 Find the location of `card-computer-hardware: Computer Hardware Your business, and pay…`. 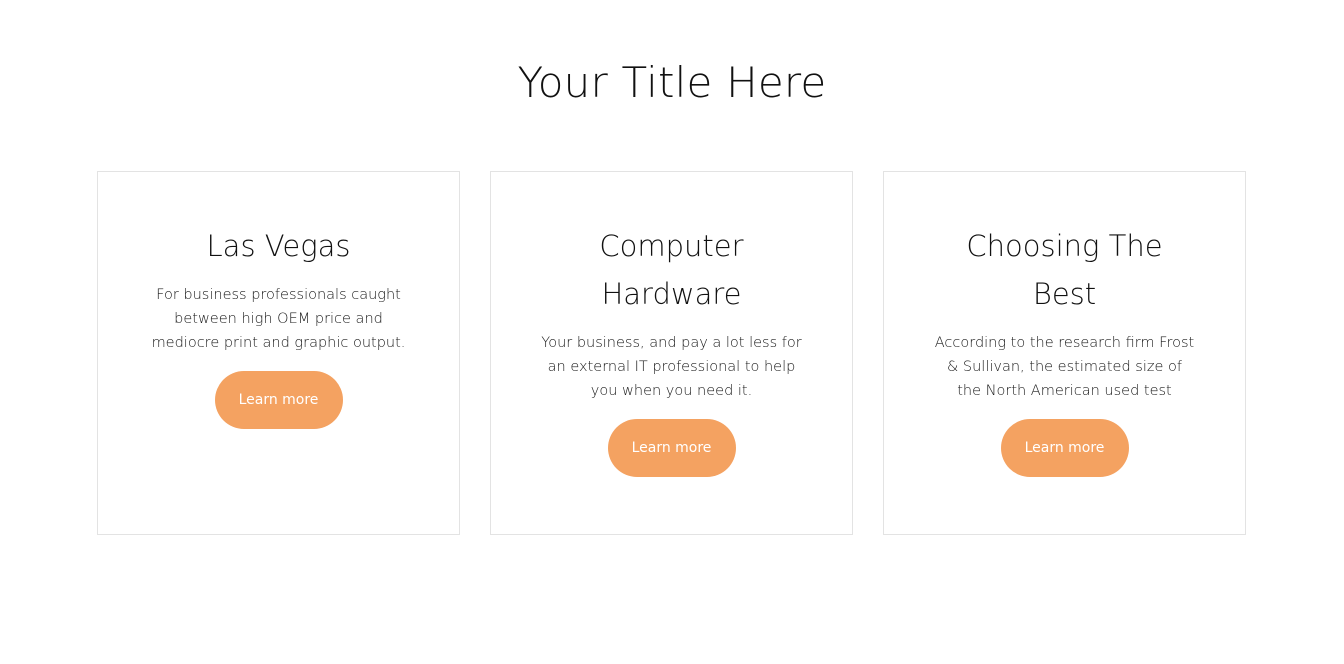

card-computer-hardware: Computer Hardware Your business, and pay… is located at coordinates (671, 353).